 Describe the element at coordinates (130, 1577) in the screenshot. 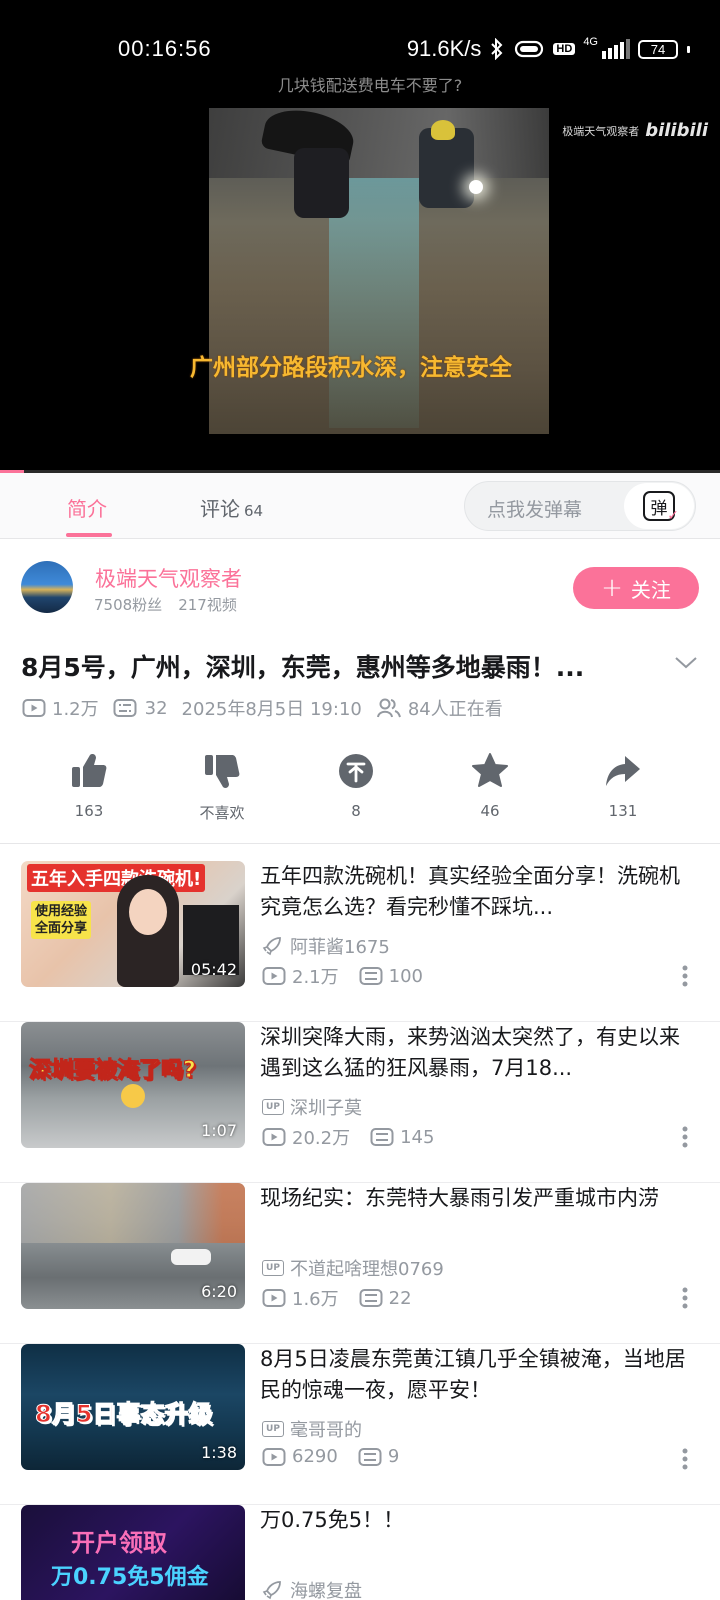

I see `thumb-caption-2: 万0.75免5佣金` at that location.